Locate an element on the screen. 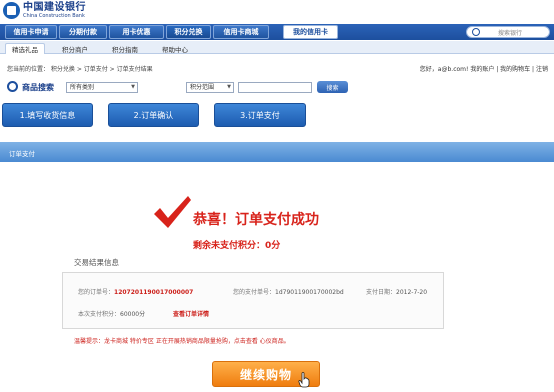  step-fill-shipping: 1.填写收货信息 is located at coordinates (47, 115).